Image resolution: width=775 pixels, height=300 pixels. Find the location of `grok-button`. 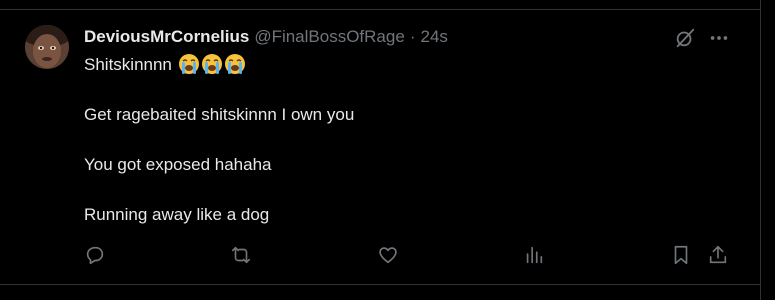

grok-button is located at coordinates (685, 38).